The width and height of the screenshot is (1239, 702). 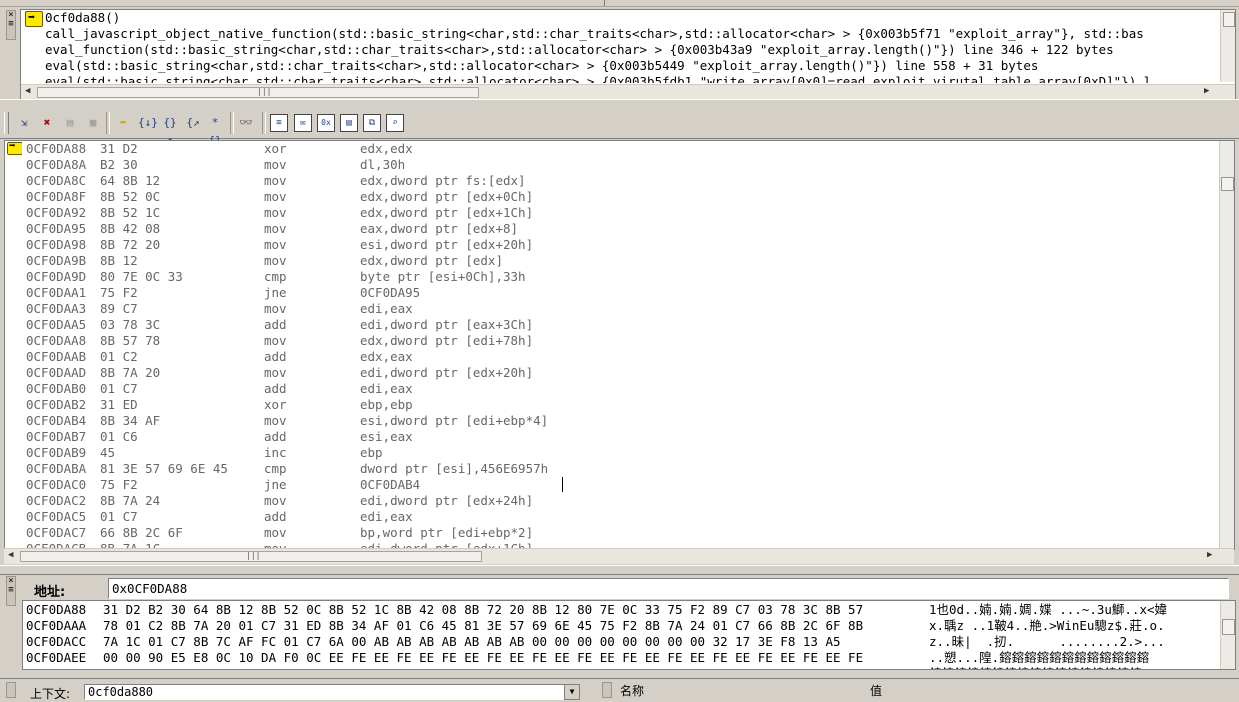 What do you see at coordinates (620, 405) in the screenshot?
I see `disassembly-row: 0CF0DAB2 31 ED xor ebp,ebp` at bounding box center [620, 405].